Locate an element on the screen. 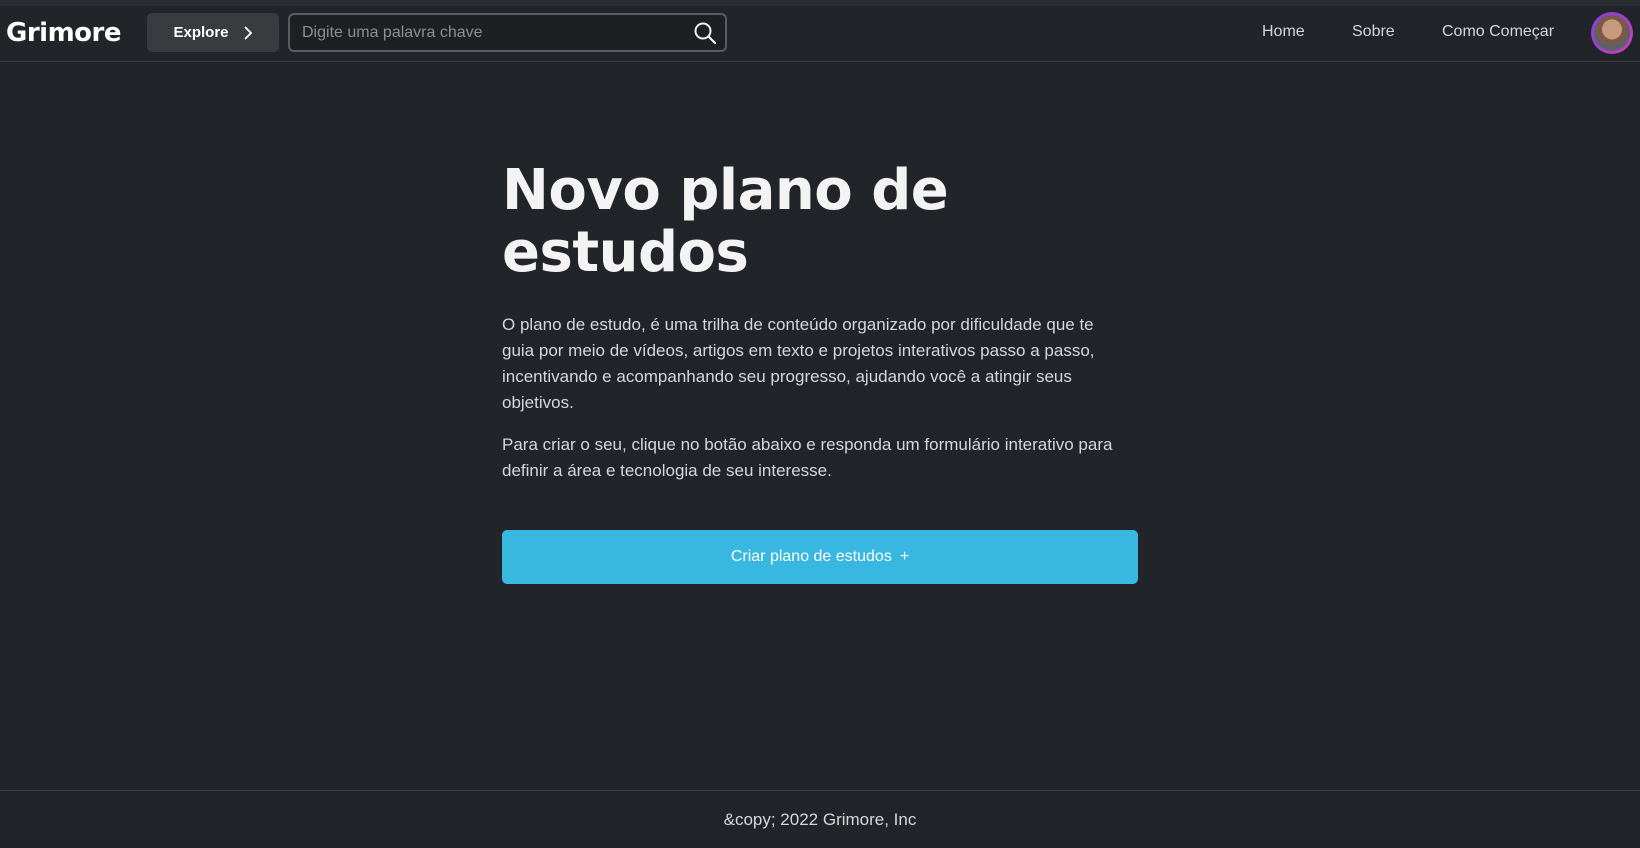 This screenshot has width=1640, height=848. cta-label: Criar plano de estudos is located at coordinates (811, 556).